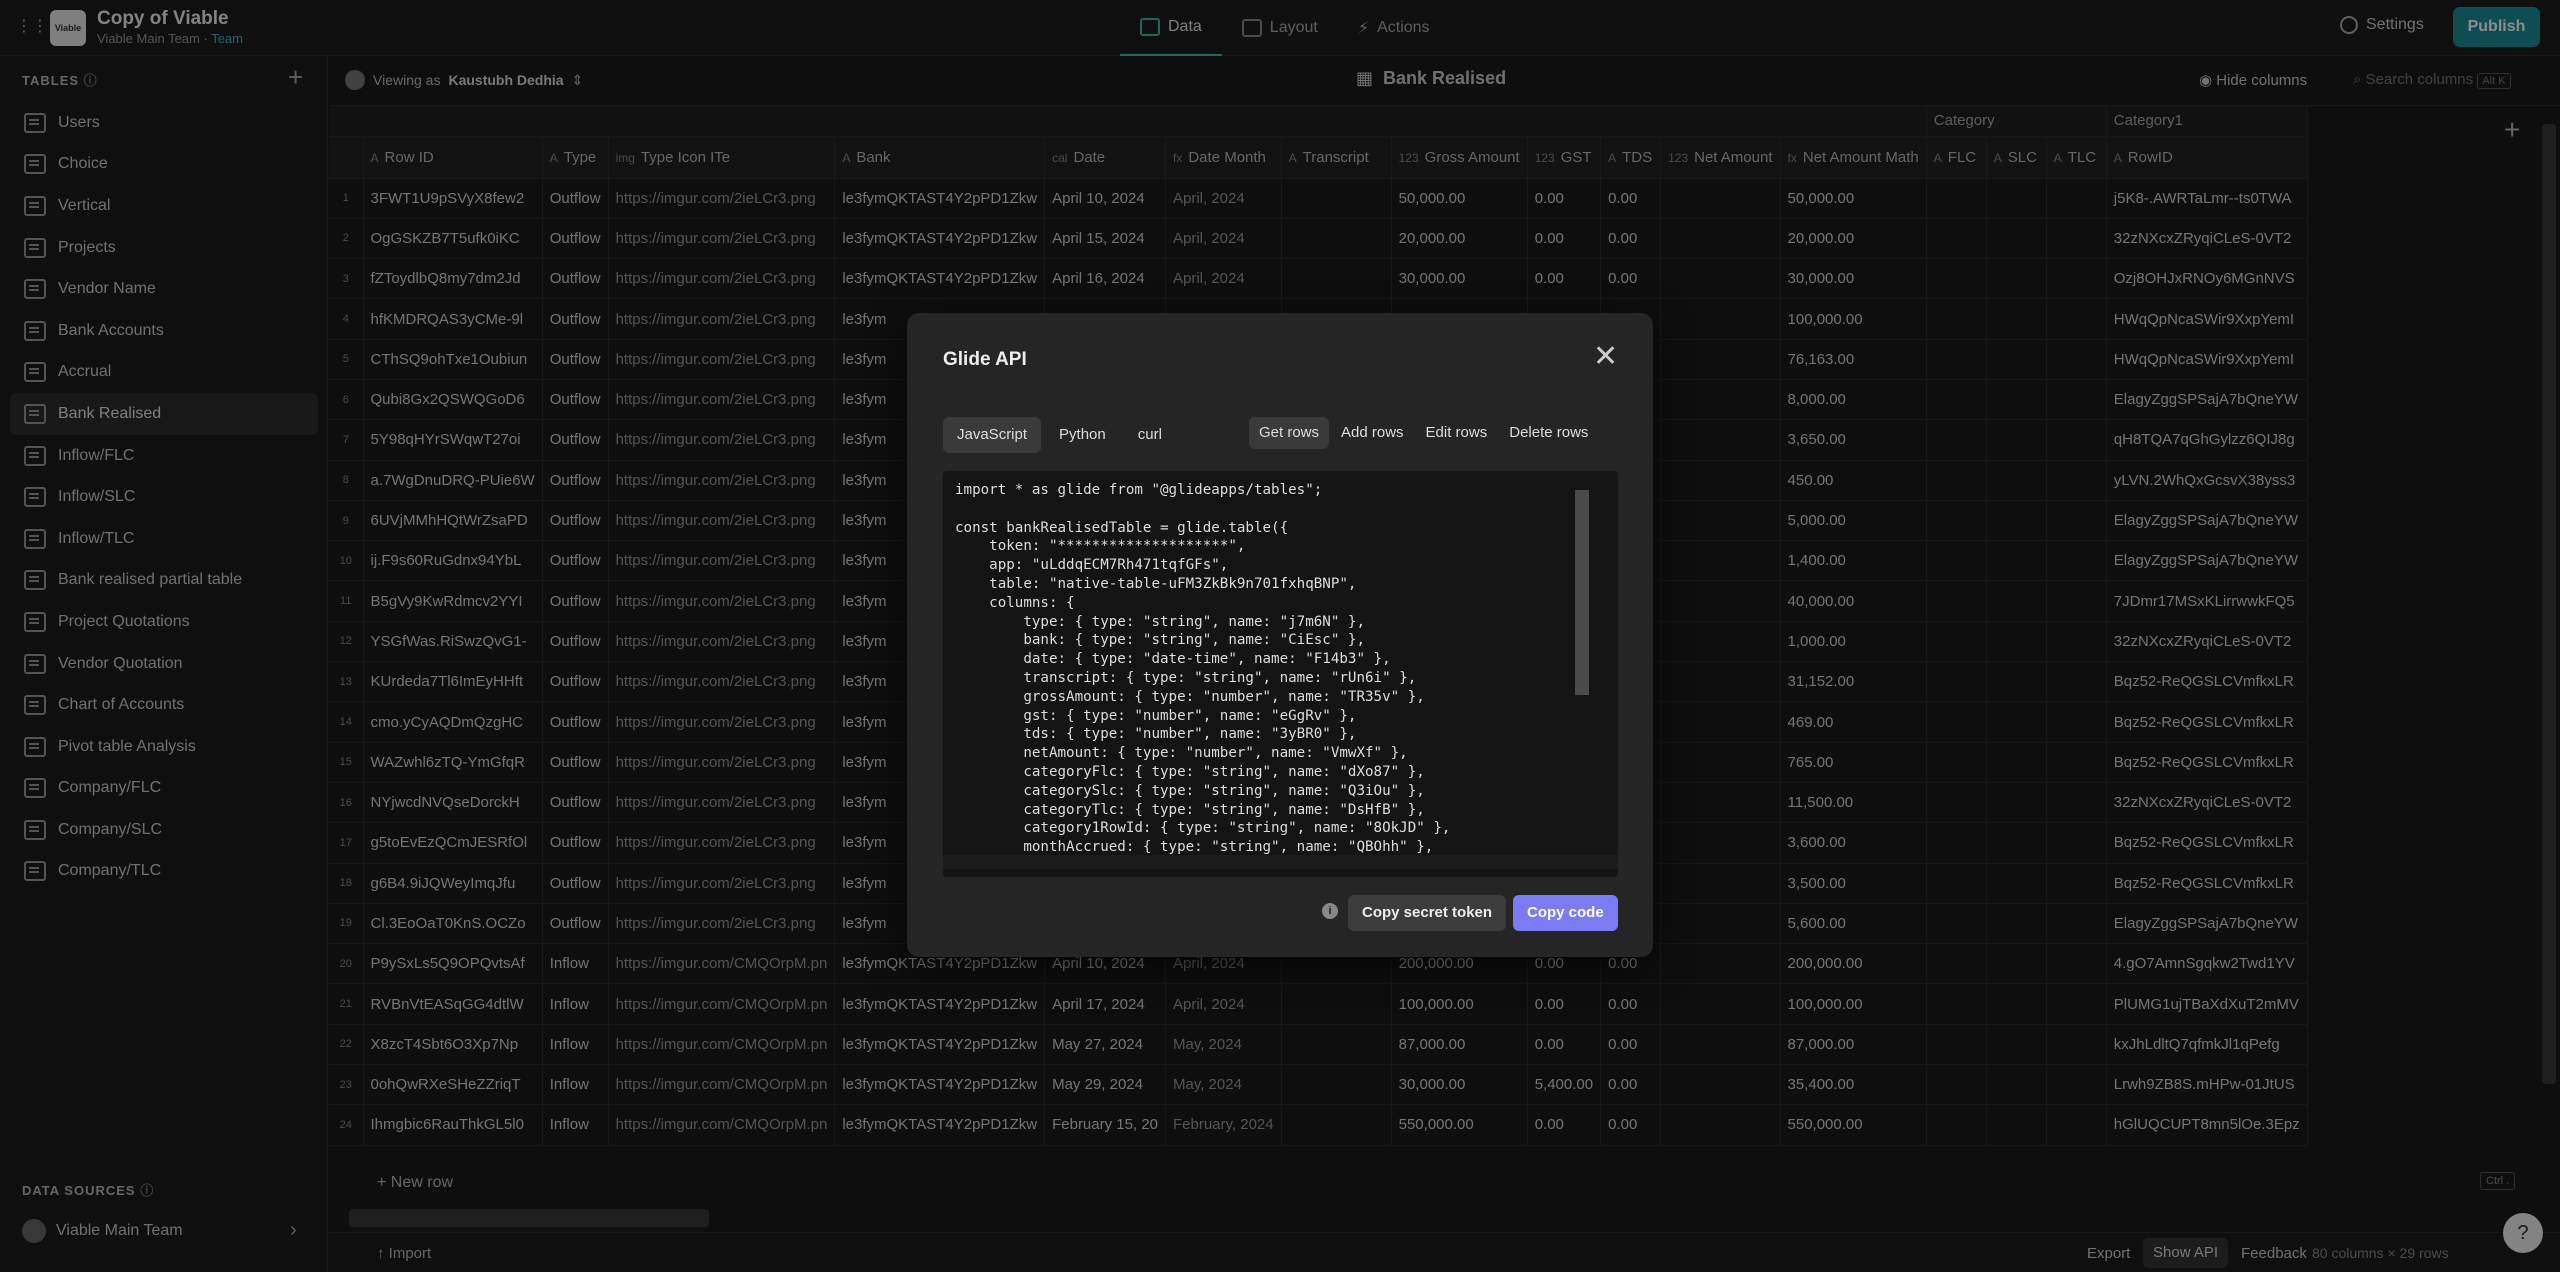 The height and width of the screenshot is (1272, 2560). Describe the element at coordinates (1156, 734) in the screenshot. I see `code-line: tds: { type: "number", name: "3yBR0" },` at that location.